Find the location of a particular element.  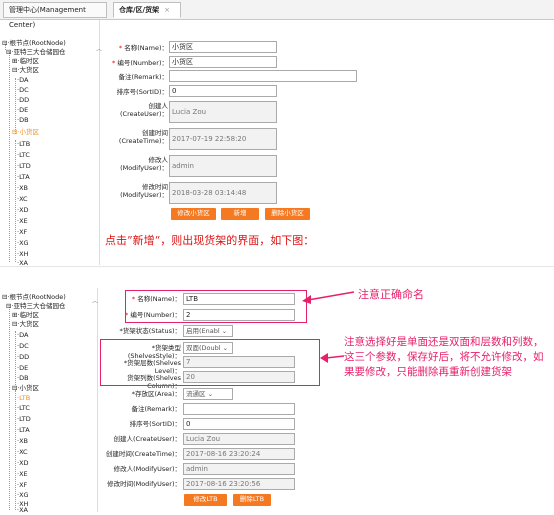

tree-leaf-dd: ·DD is located at coordinates (23, 100).